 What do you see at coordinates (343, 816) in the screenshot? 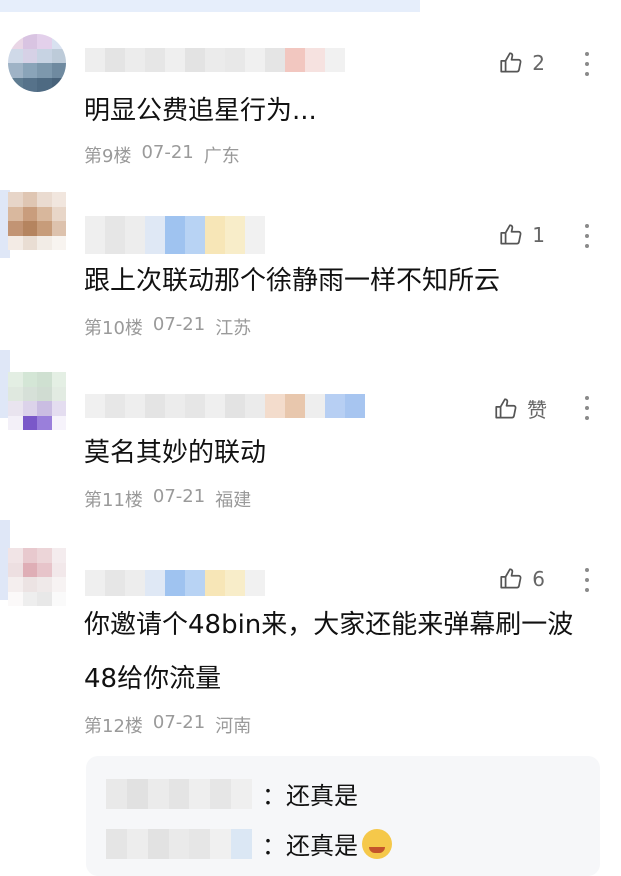
I see `reply-preview: ：还真是 ：还真是` at bounding box center [343, 816].